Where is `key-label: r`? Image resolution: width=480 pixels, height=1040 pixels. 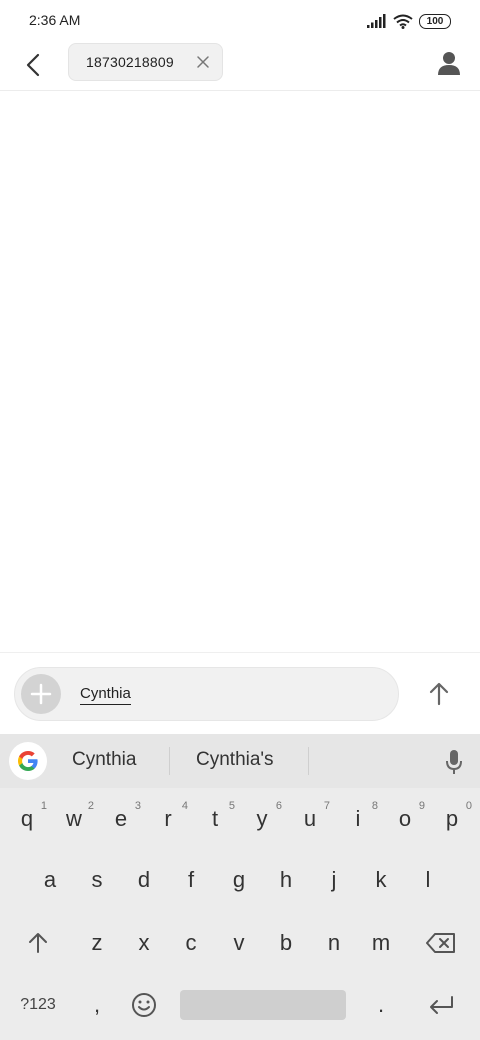 key-label: r is located at coordinates (168, 818).